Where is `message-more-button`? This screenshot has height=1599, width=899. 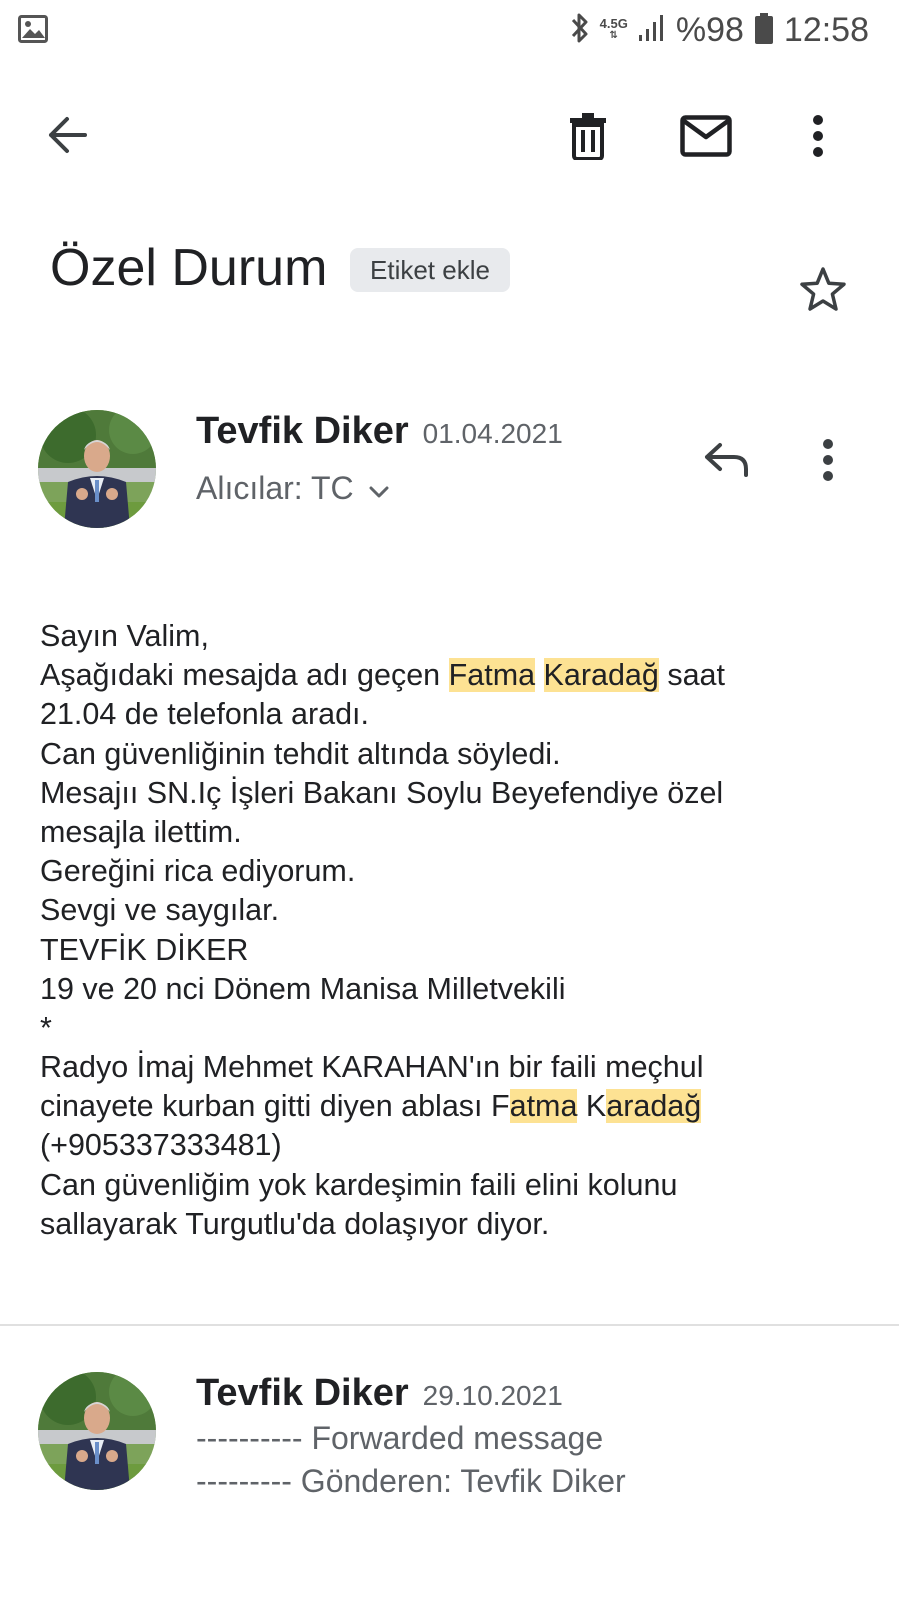
message-more-button is located at coordinates (828, 462).